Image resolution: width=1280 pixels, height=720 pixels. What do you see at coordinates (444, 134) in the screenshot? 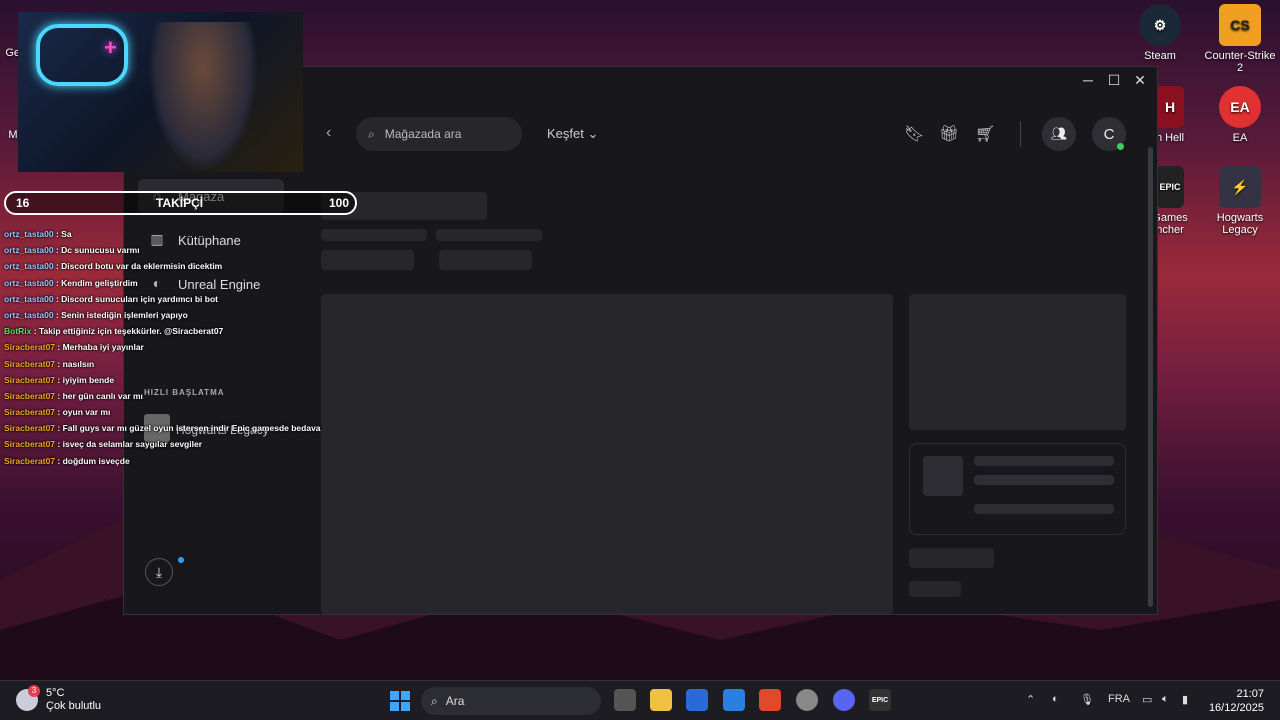
I see `store-search-input` at bounding box center [444, 134].